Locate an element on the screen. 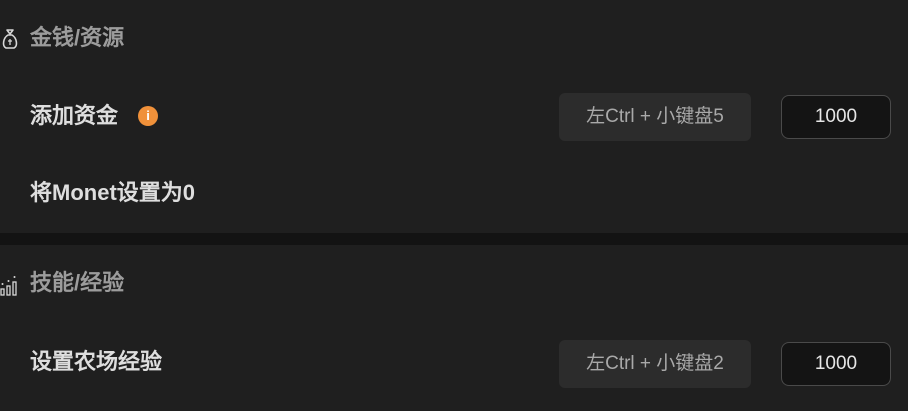  hotkey-badge: 左Ctrl + 小键盘5 is located at coordinates (655, 117).